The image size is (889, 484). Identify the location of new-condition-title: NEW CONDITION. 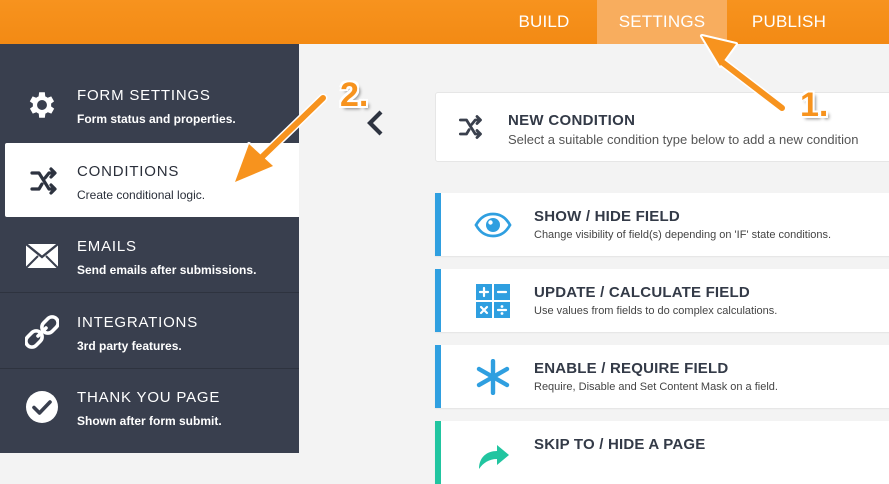
(572, 120).